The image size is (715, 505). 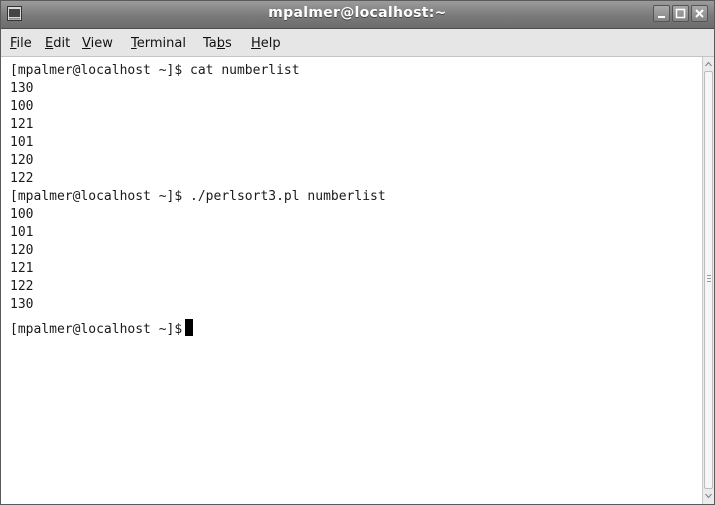 I want to click on menu-file: File, so click(x=21, y=43).